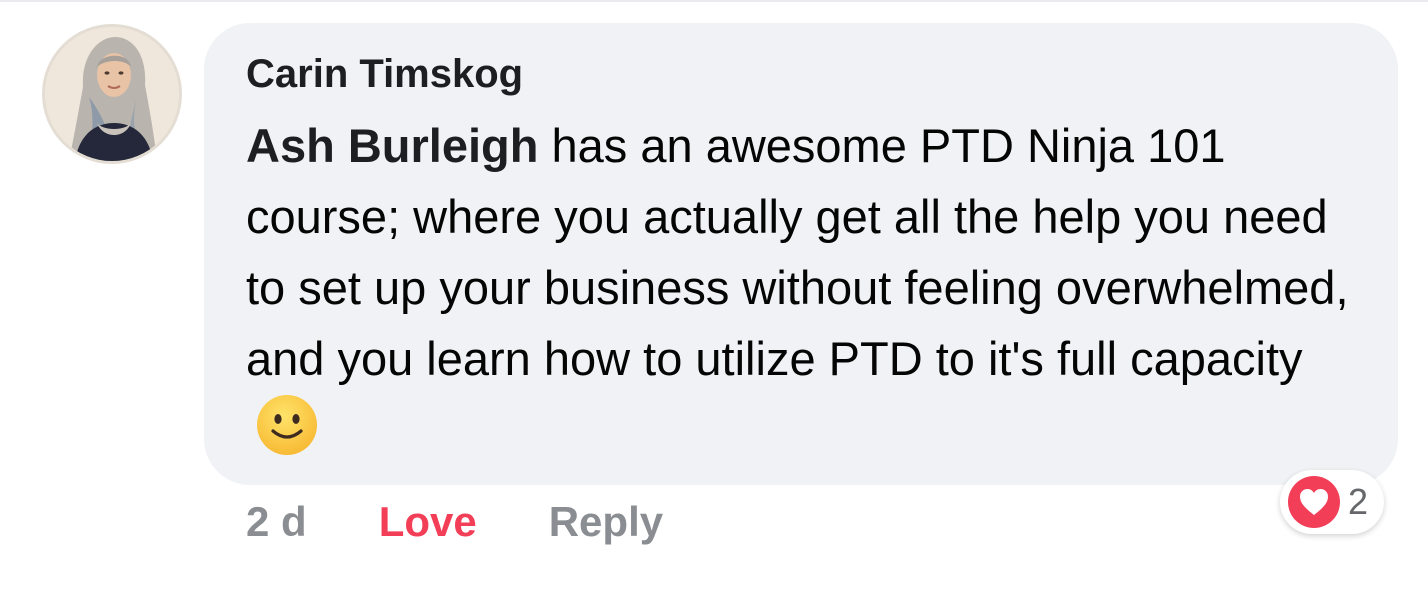 The width and height of the screenshot is (1428, 592). I want to click on heart-icon, so click(1314, 502).